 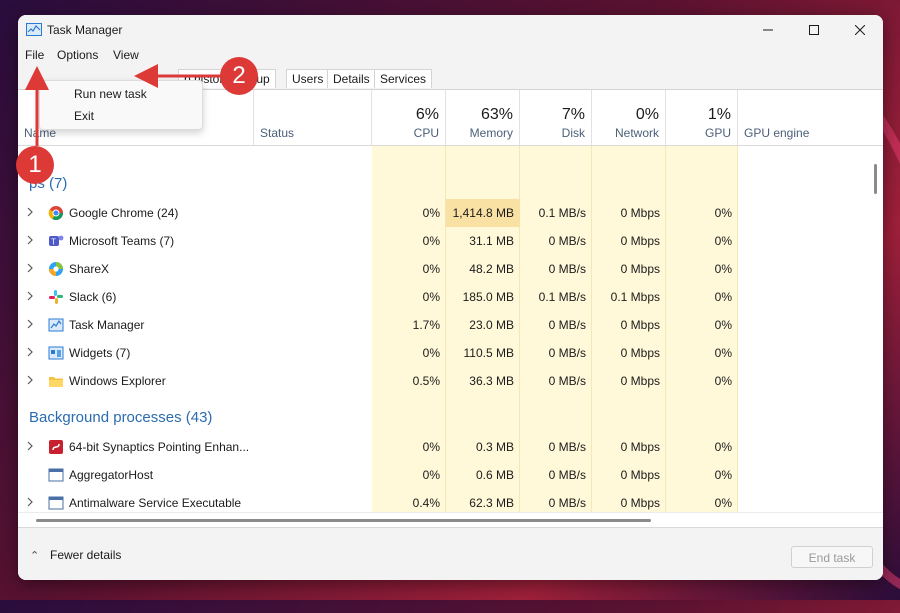 I want to click on chrome-icon, so click(x=55, y=213).